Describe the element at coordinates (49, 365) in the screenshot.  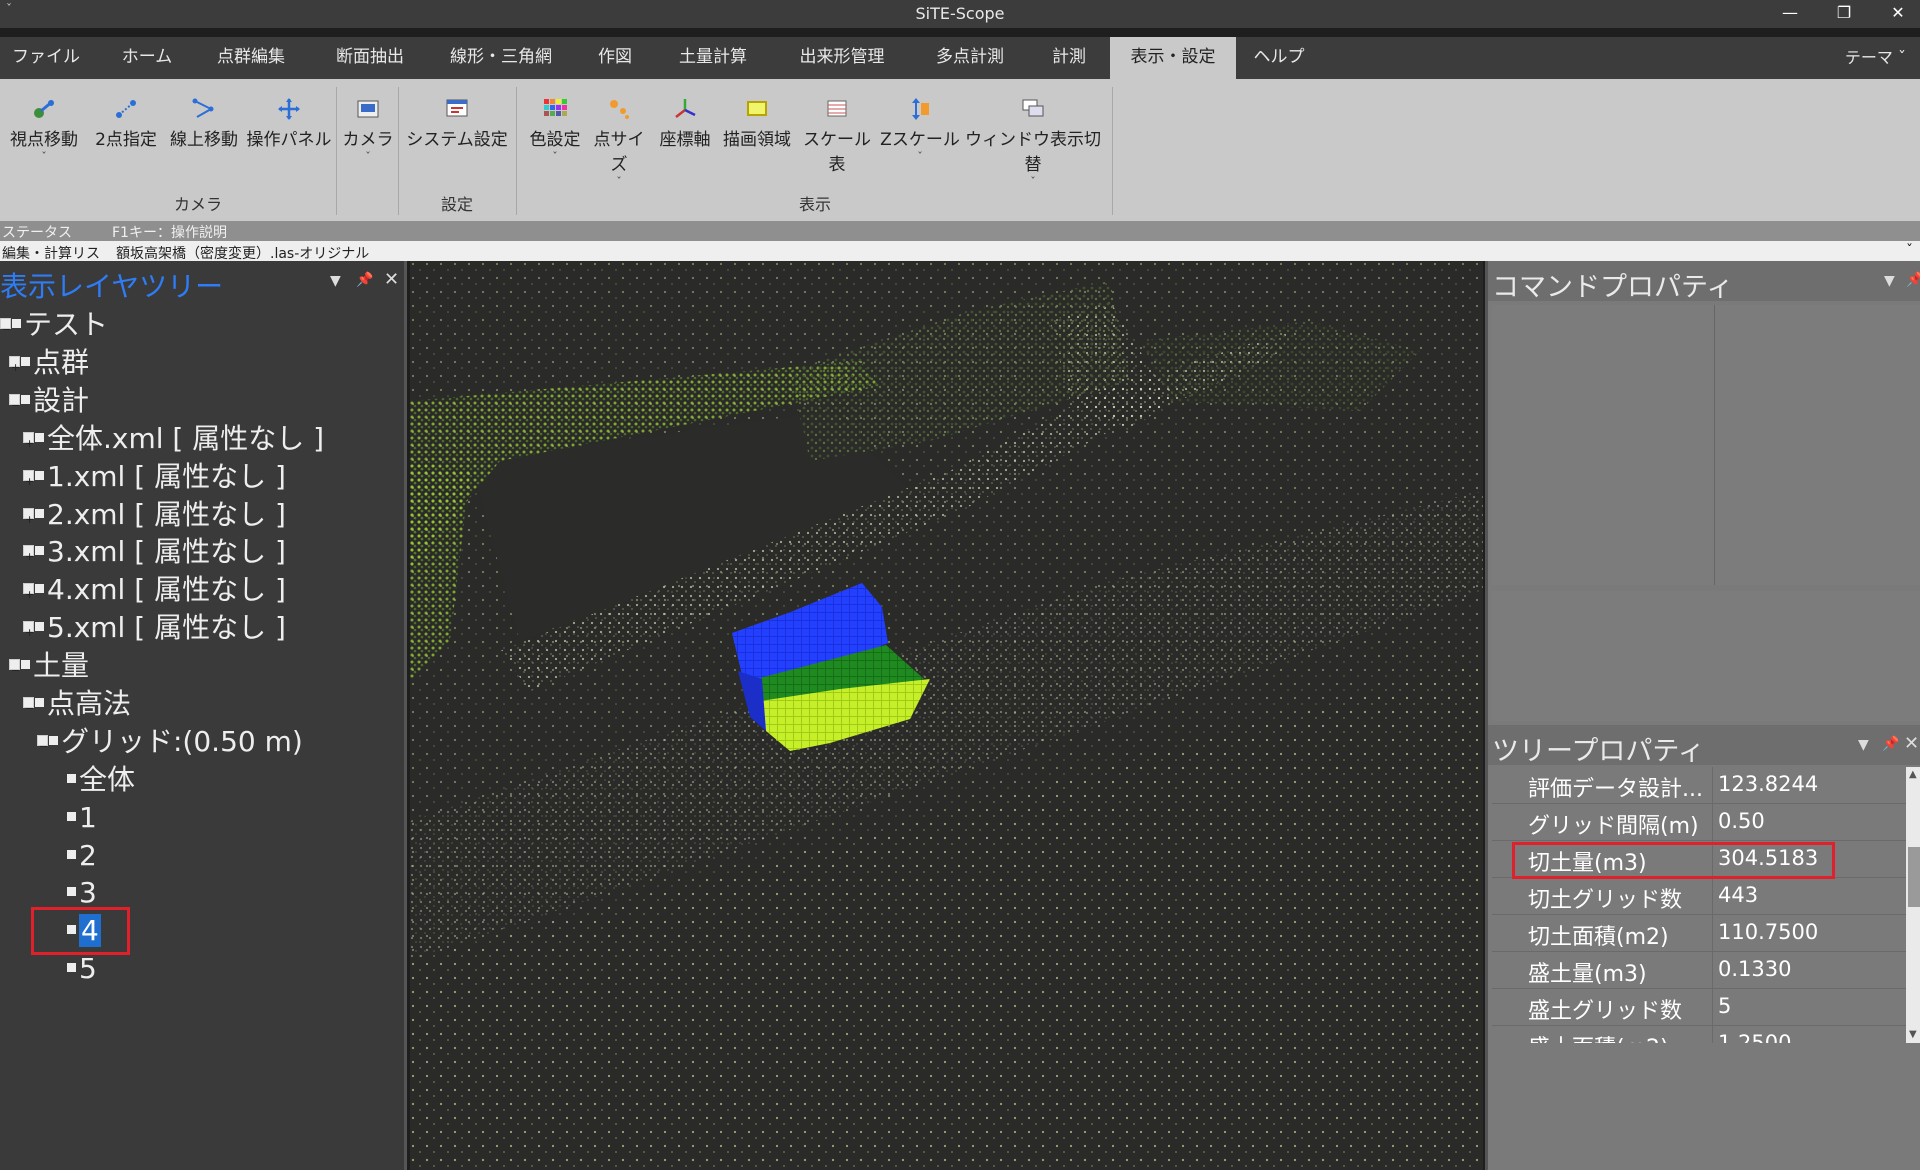
I see `tree-node-pointcloud: 点群` at that location.